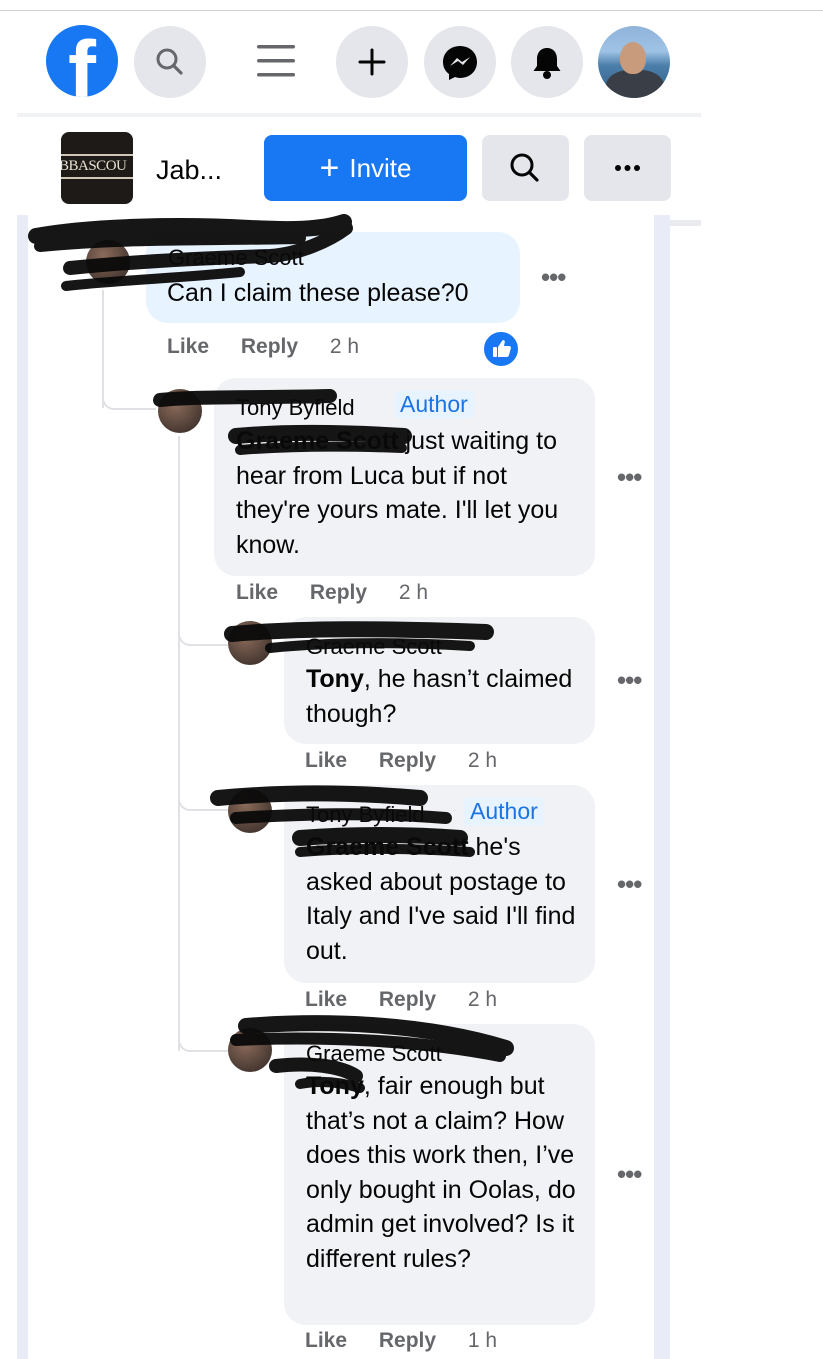 The image size is (823, 1359). I want to click on facebook-logo: f, so click(82, 61).